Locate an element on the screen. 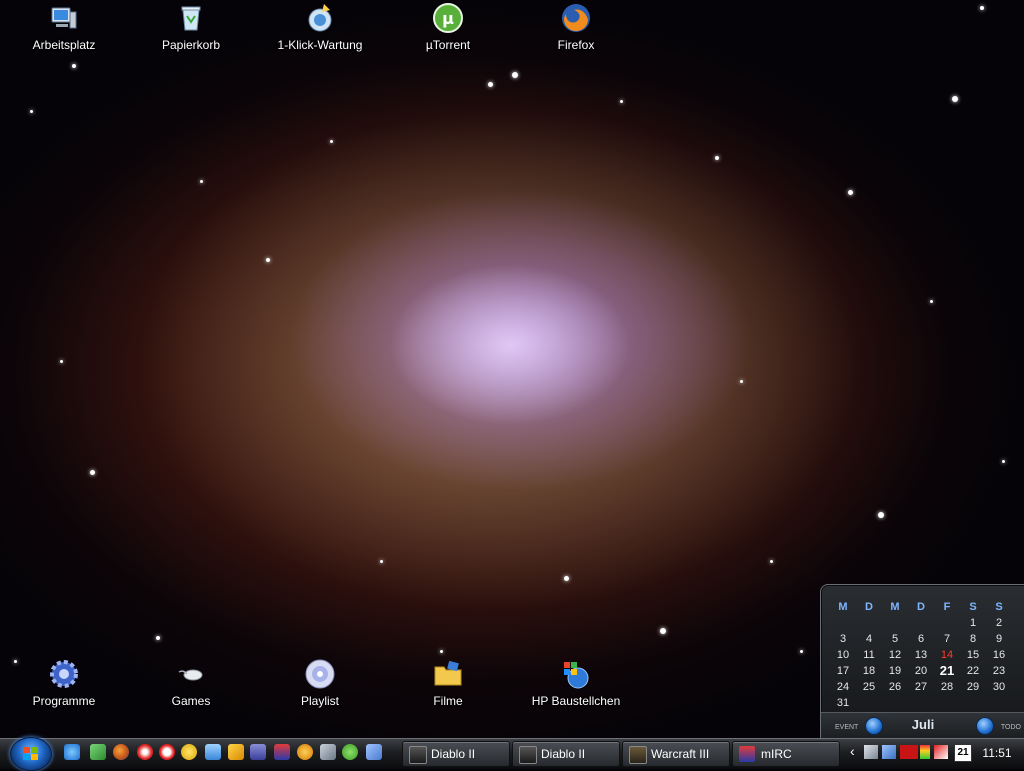 This screenshot has width=1024, height=771. desktop-icon-papierkorb: Papierkorb is located at coordinates (191, 27).